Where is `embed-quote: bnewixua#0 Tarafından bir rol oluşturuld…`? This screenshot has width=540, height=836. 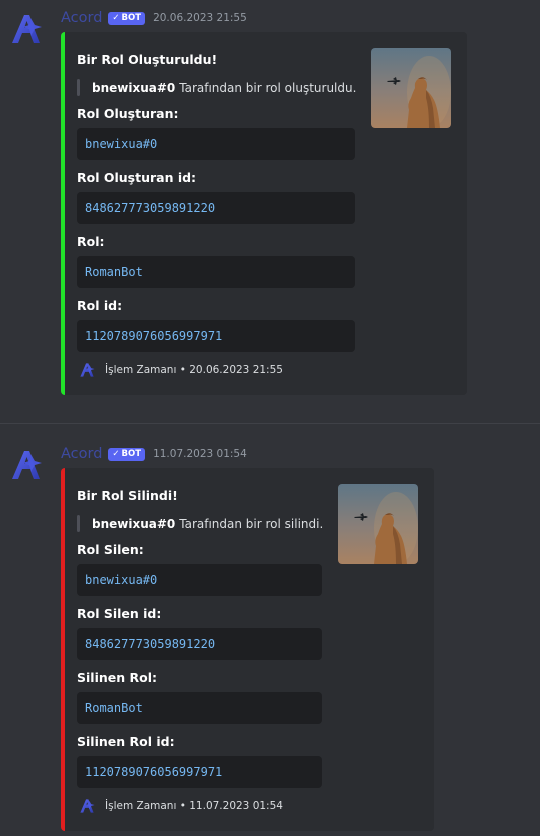 embed-quote: bnewixua#0 Tarafından bir rol oluşturuld… is located at coordinates (216, 87).